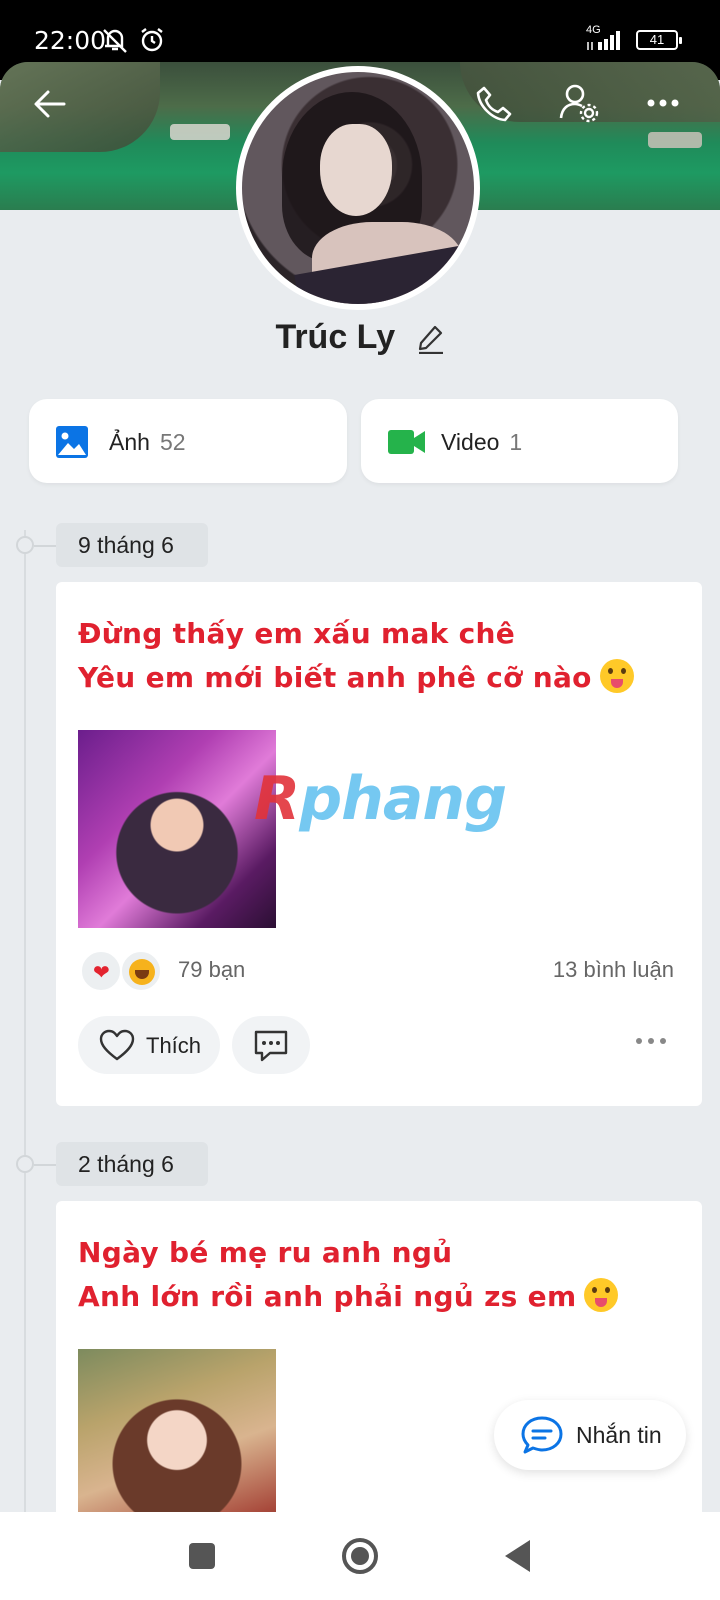 This screenshot has height=1600, width=720. What do you see at coordinates (72, 442) in the screenshot?
I see `image-icon` at bounding box center [72, 442].